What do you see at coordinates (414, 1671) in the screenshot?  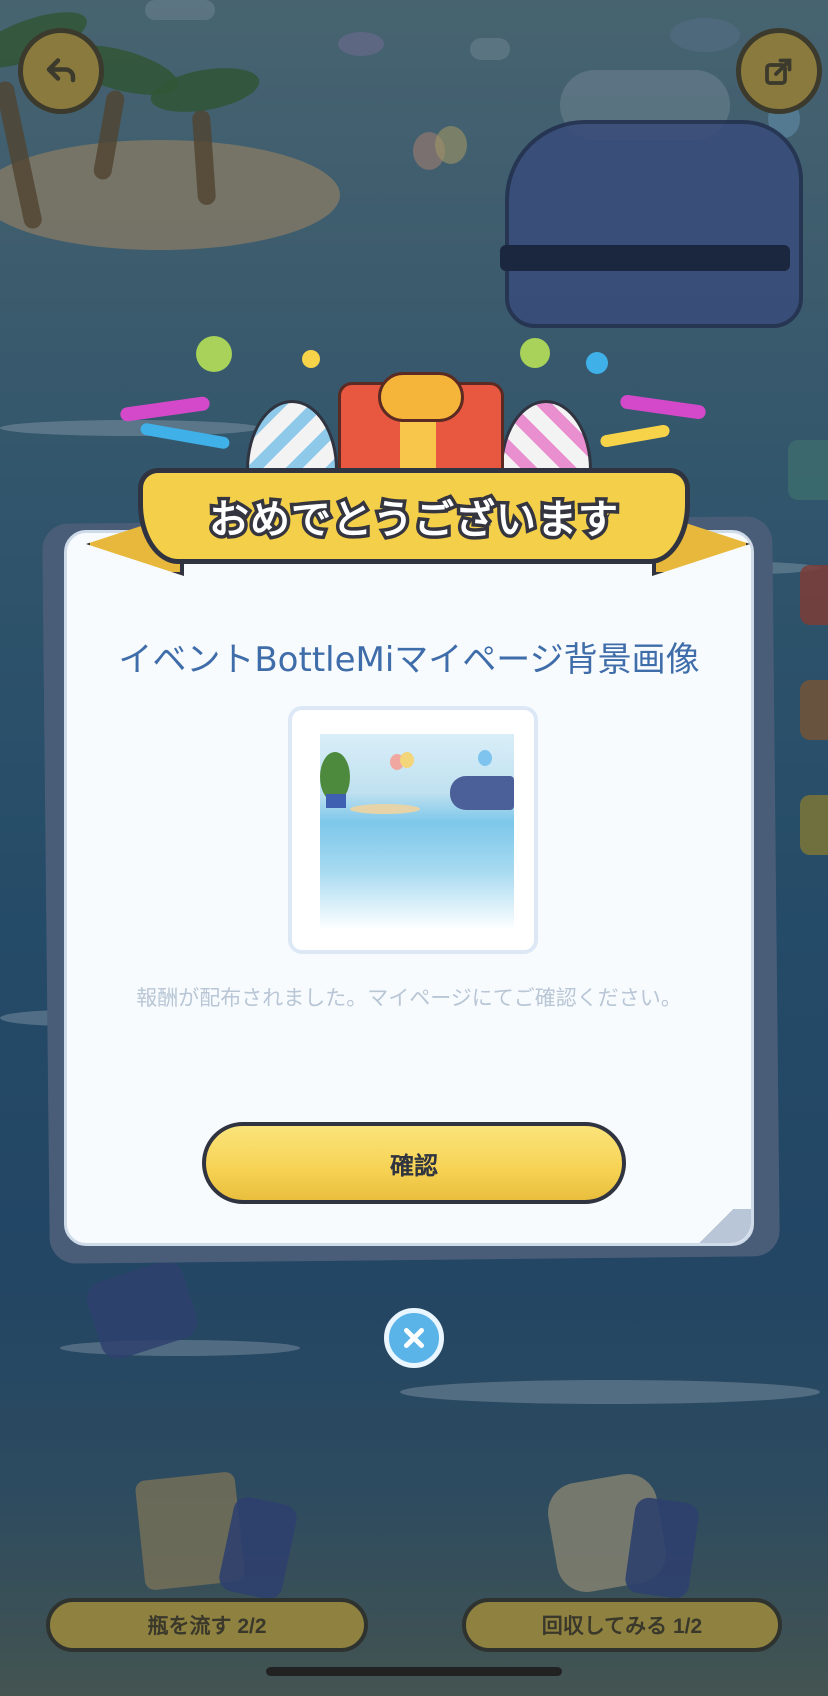 I see `home-indicator` at bounding box center [414, 1671].